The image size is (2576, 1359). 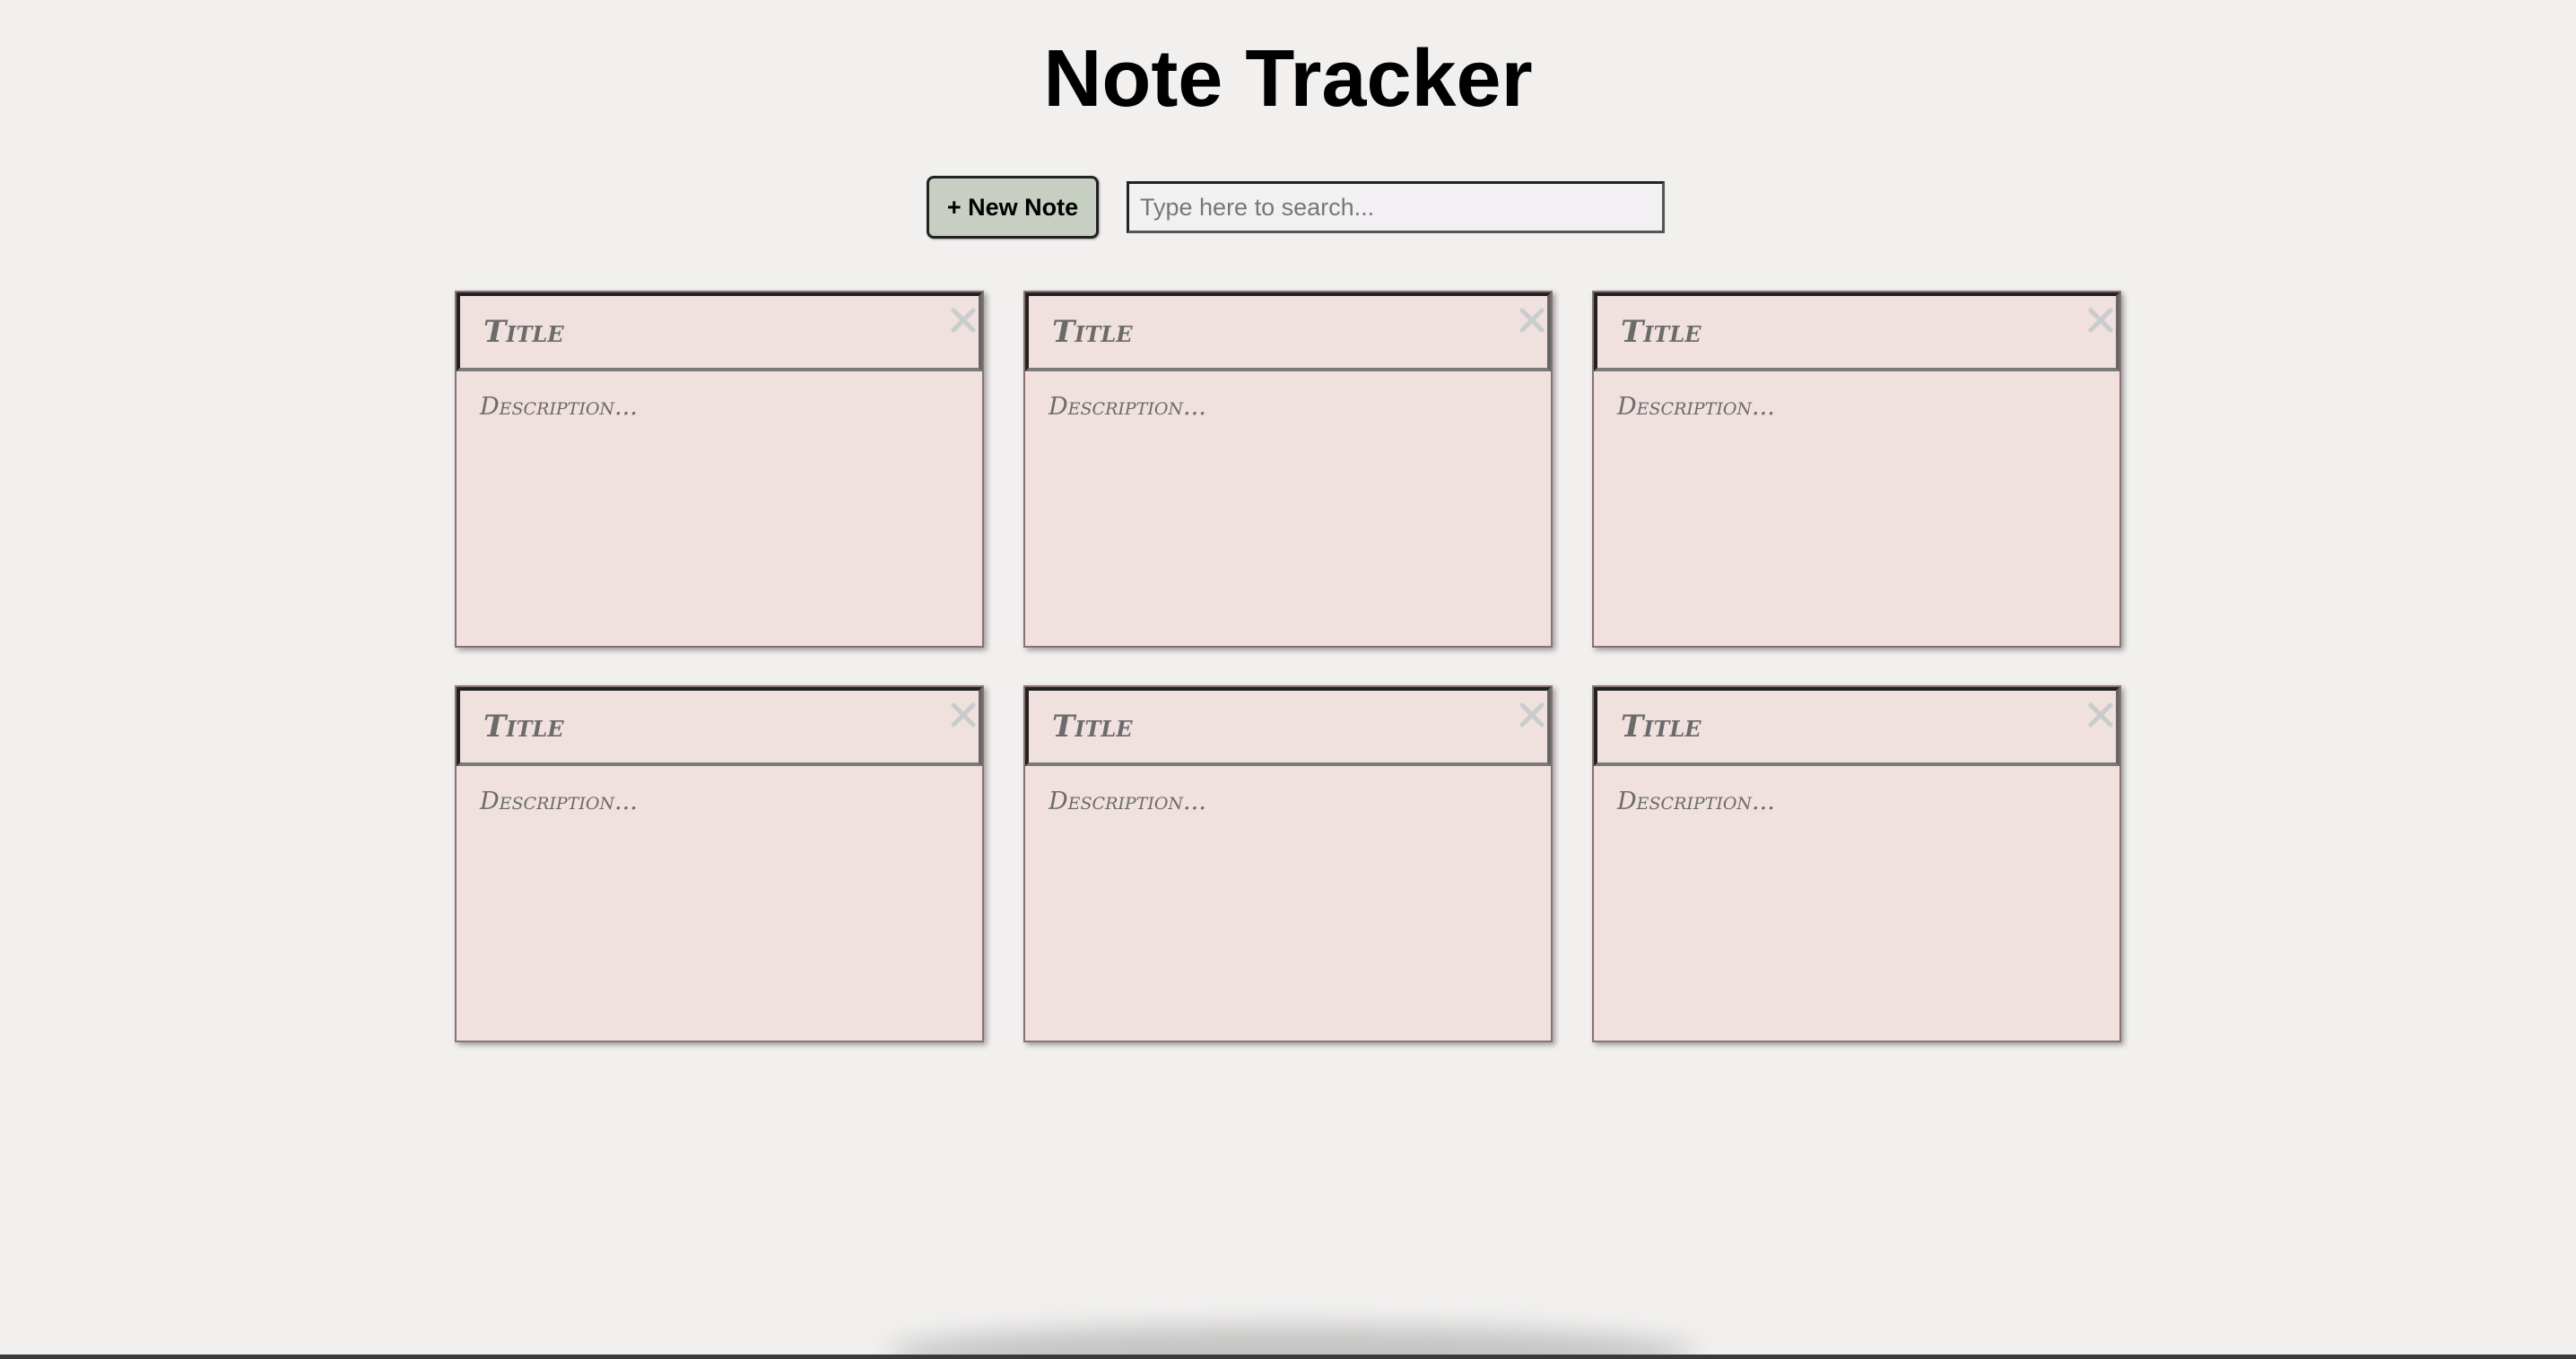 I want to click on new-note-button: + New Note, so click(x=1013, y=207).